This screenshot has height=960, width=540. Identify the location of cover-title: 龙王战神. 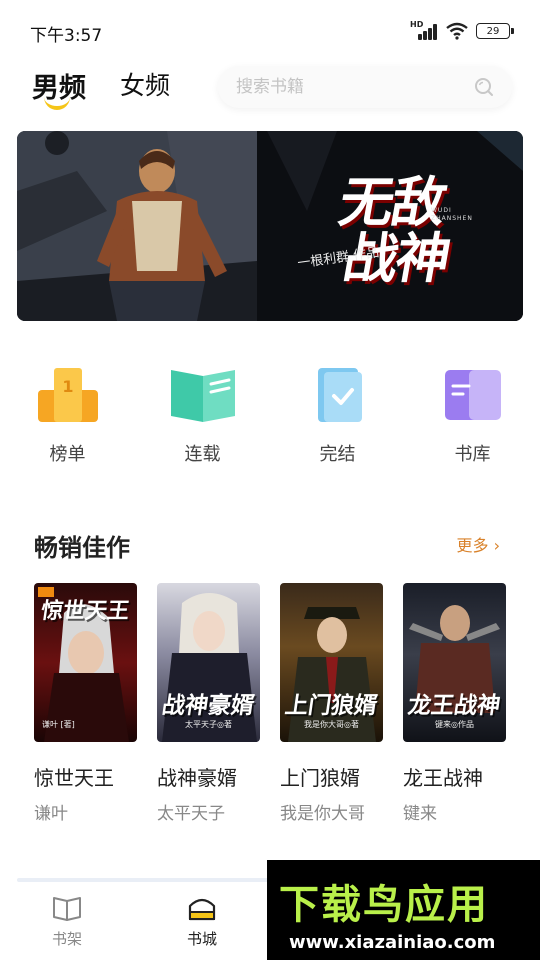
(454, 706).